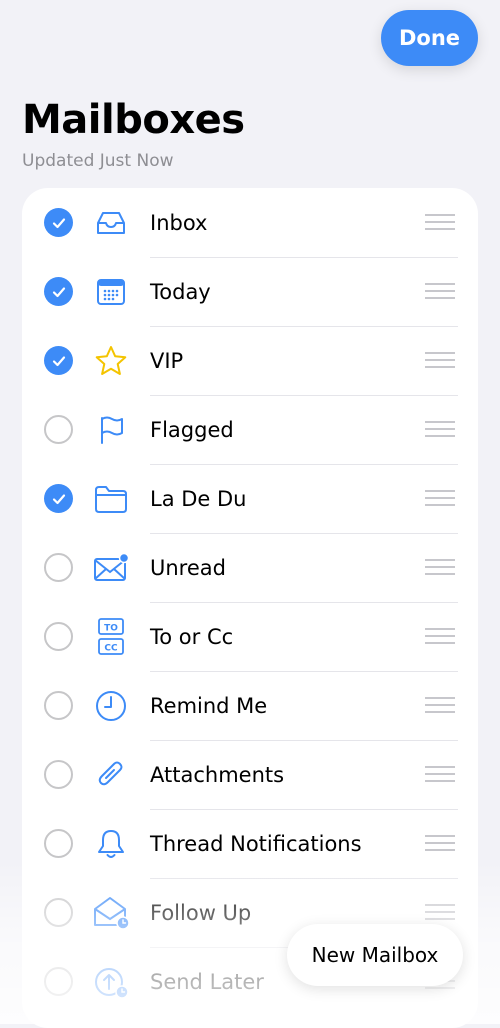  Describe the element at coordinates (111, 844) in the screenshot. I see `bell-icon` at that location.